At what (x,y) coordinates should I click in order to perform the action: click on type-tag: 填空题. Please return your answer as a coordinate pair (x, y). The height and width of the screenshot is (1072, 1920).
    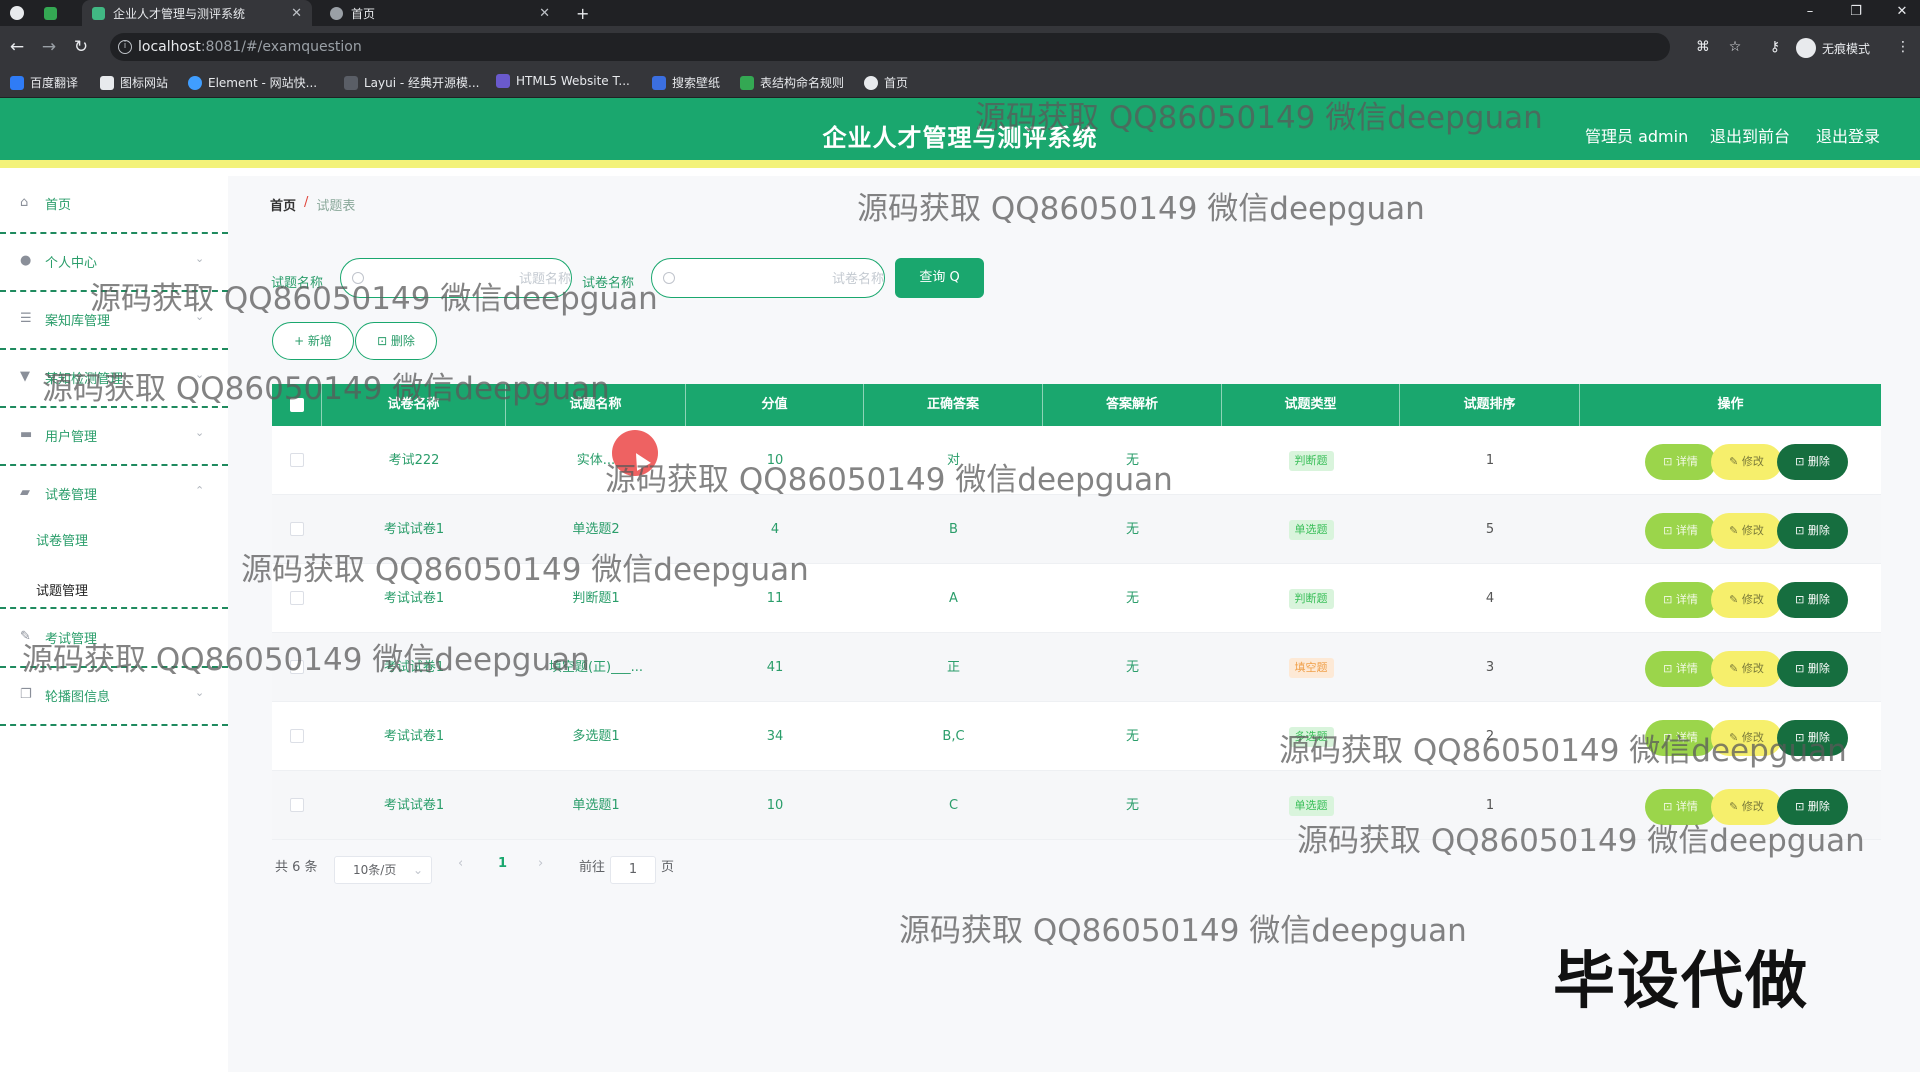
    Looking at the image, I should click on (1311, 668).